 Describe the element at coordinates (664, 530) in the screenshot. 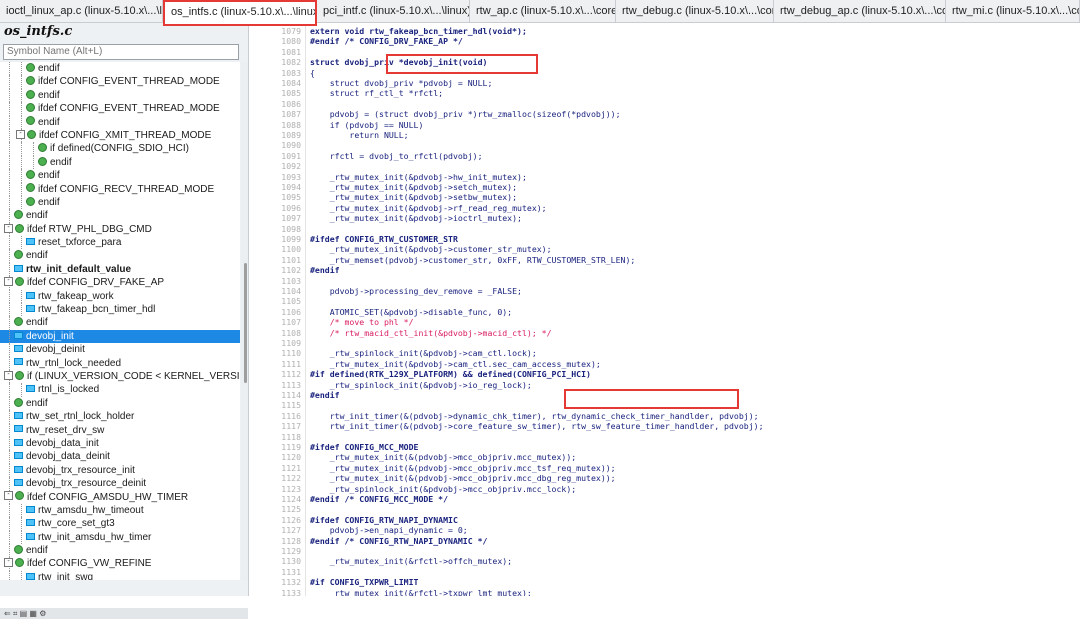

I see `code-line: 1127 pdvobj->en_napi_dynamic = 0;` at that location.